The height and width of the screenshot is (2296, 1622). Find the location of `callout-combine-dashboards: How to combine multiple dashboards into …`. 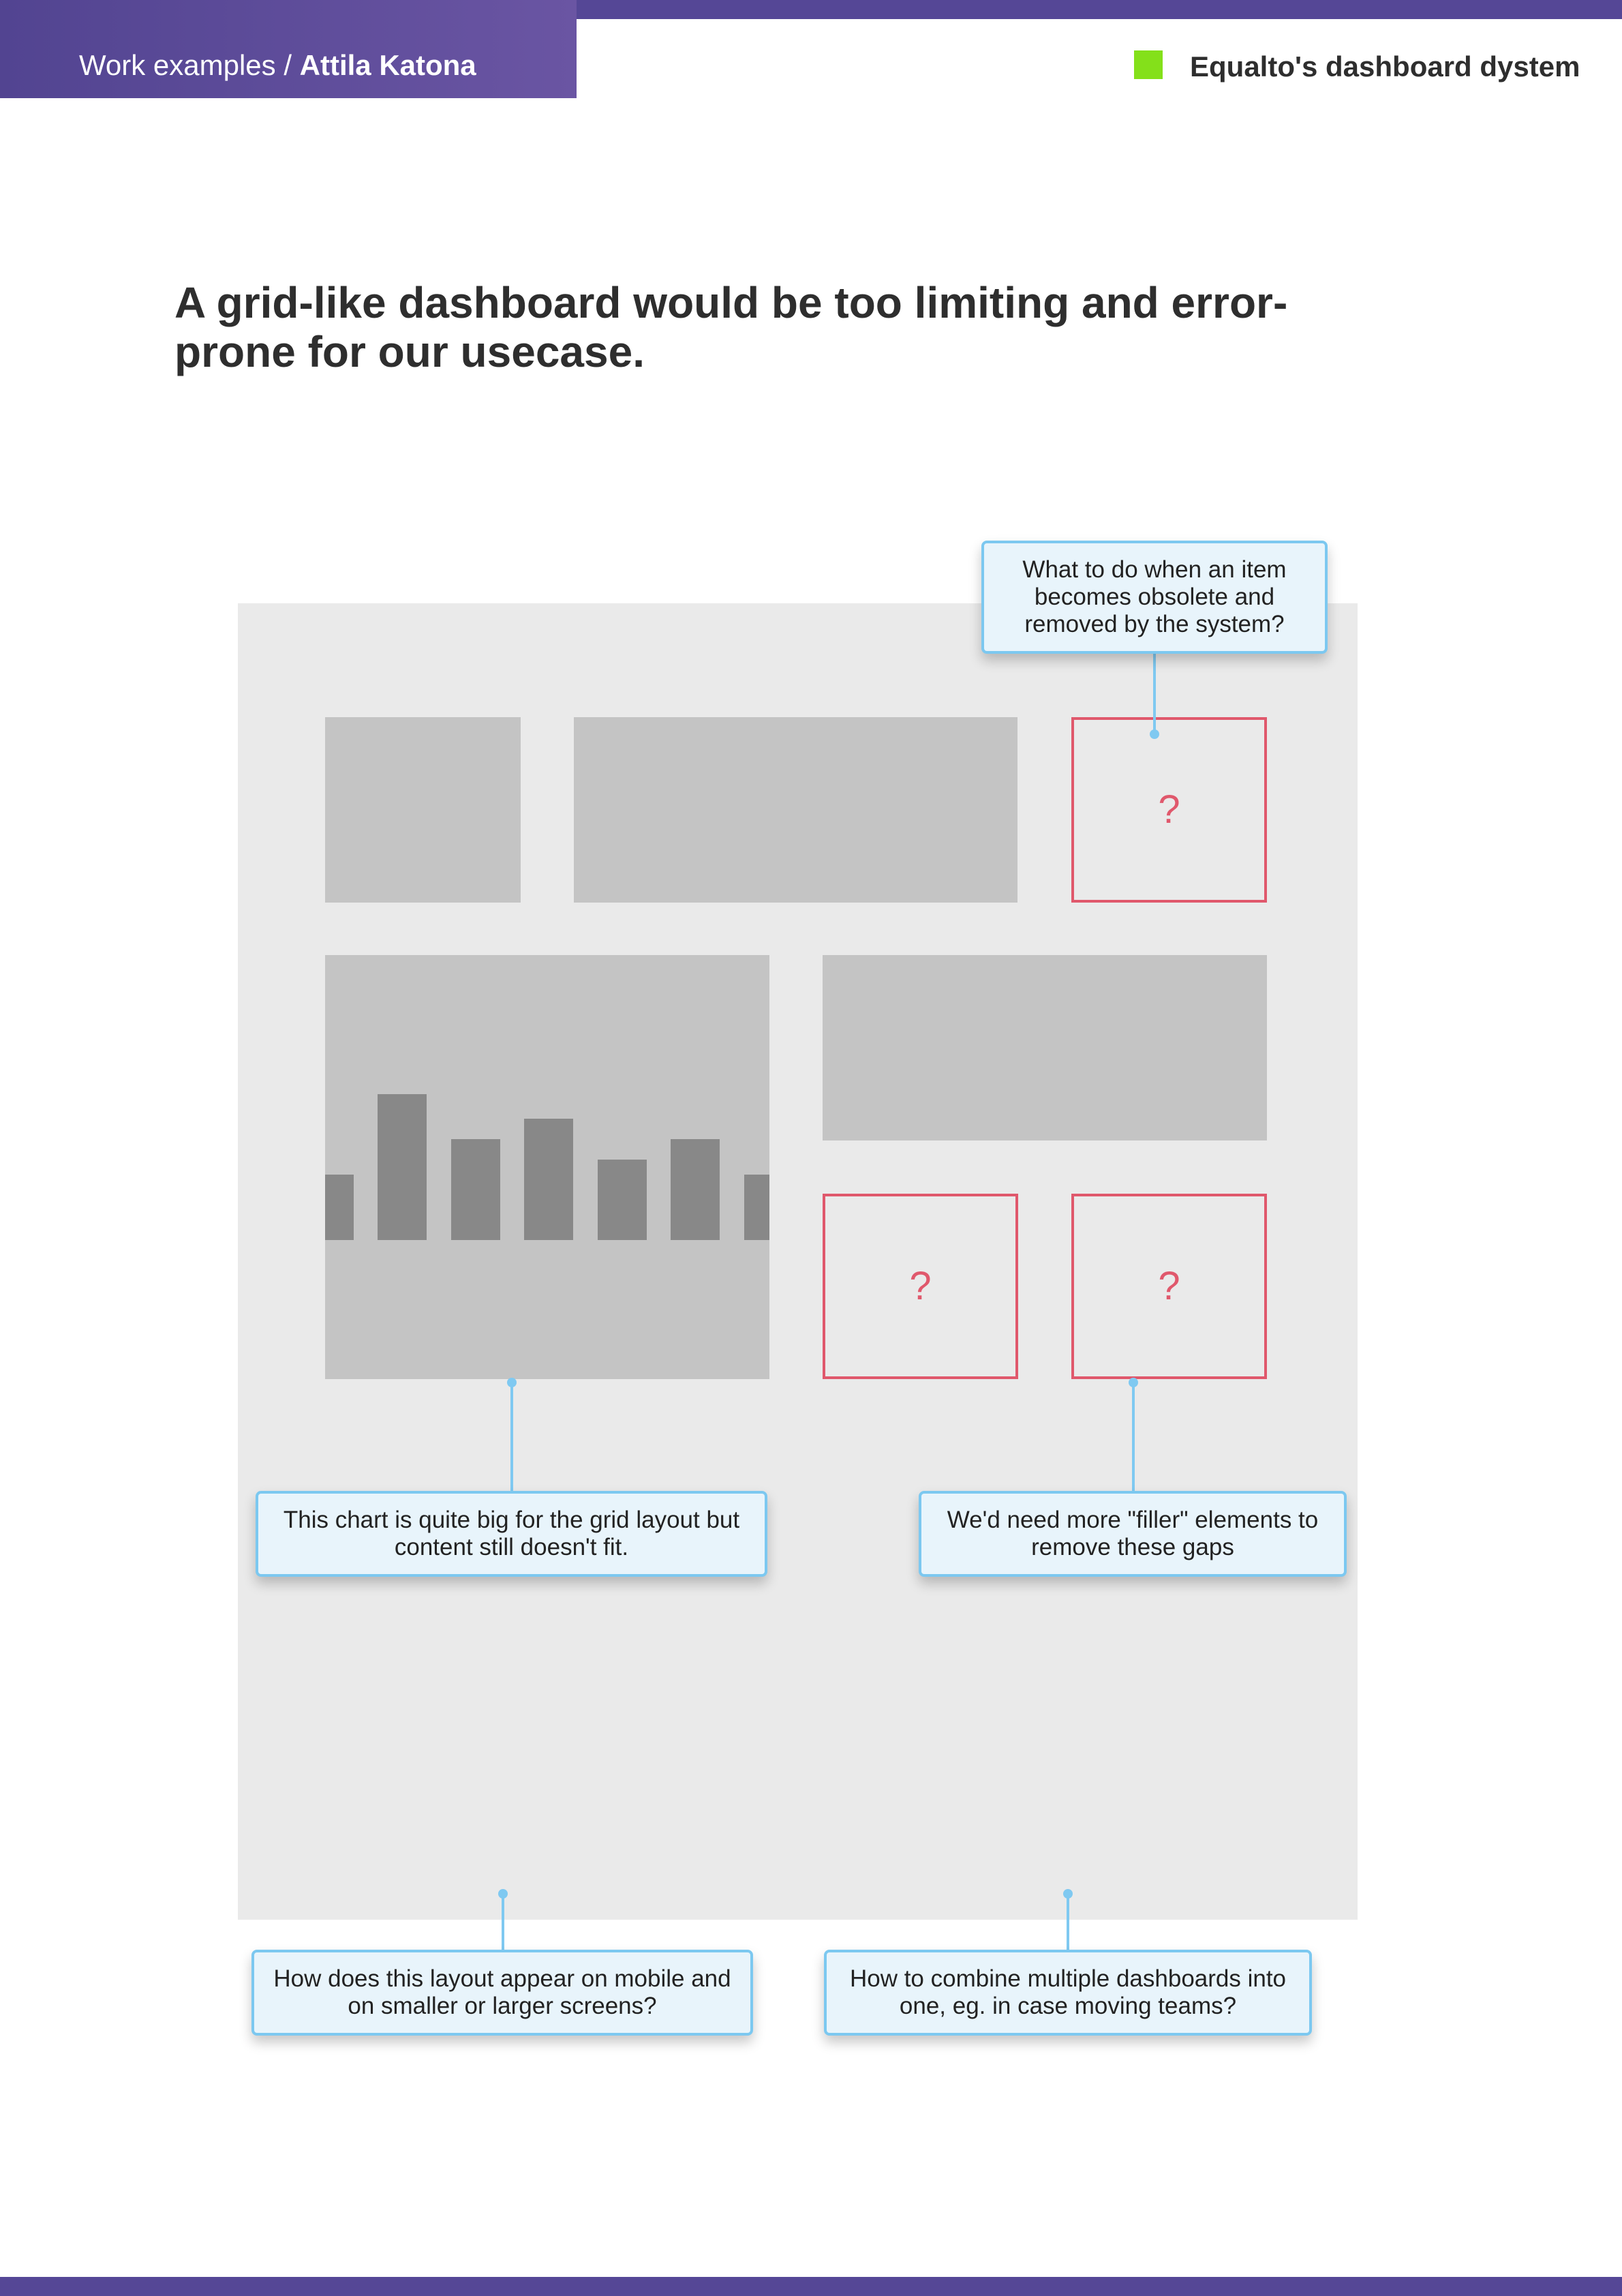

callout-combine-dashboards: How to combine multiple dashboards into … is located at coordinates (1068, 1993).